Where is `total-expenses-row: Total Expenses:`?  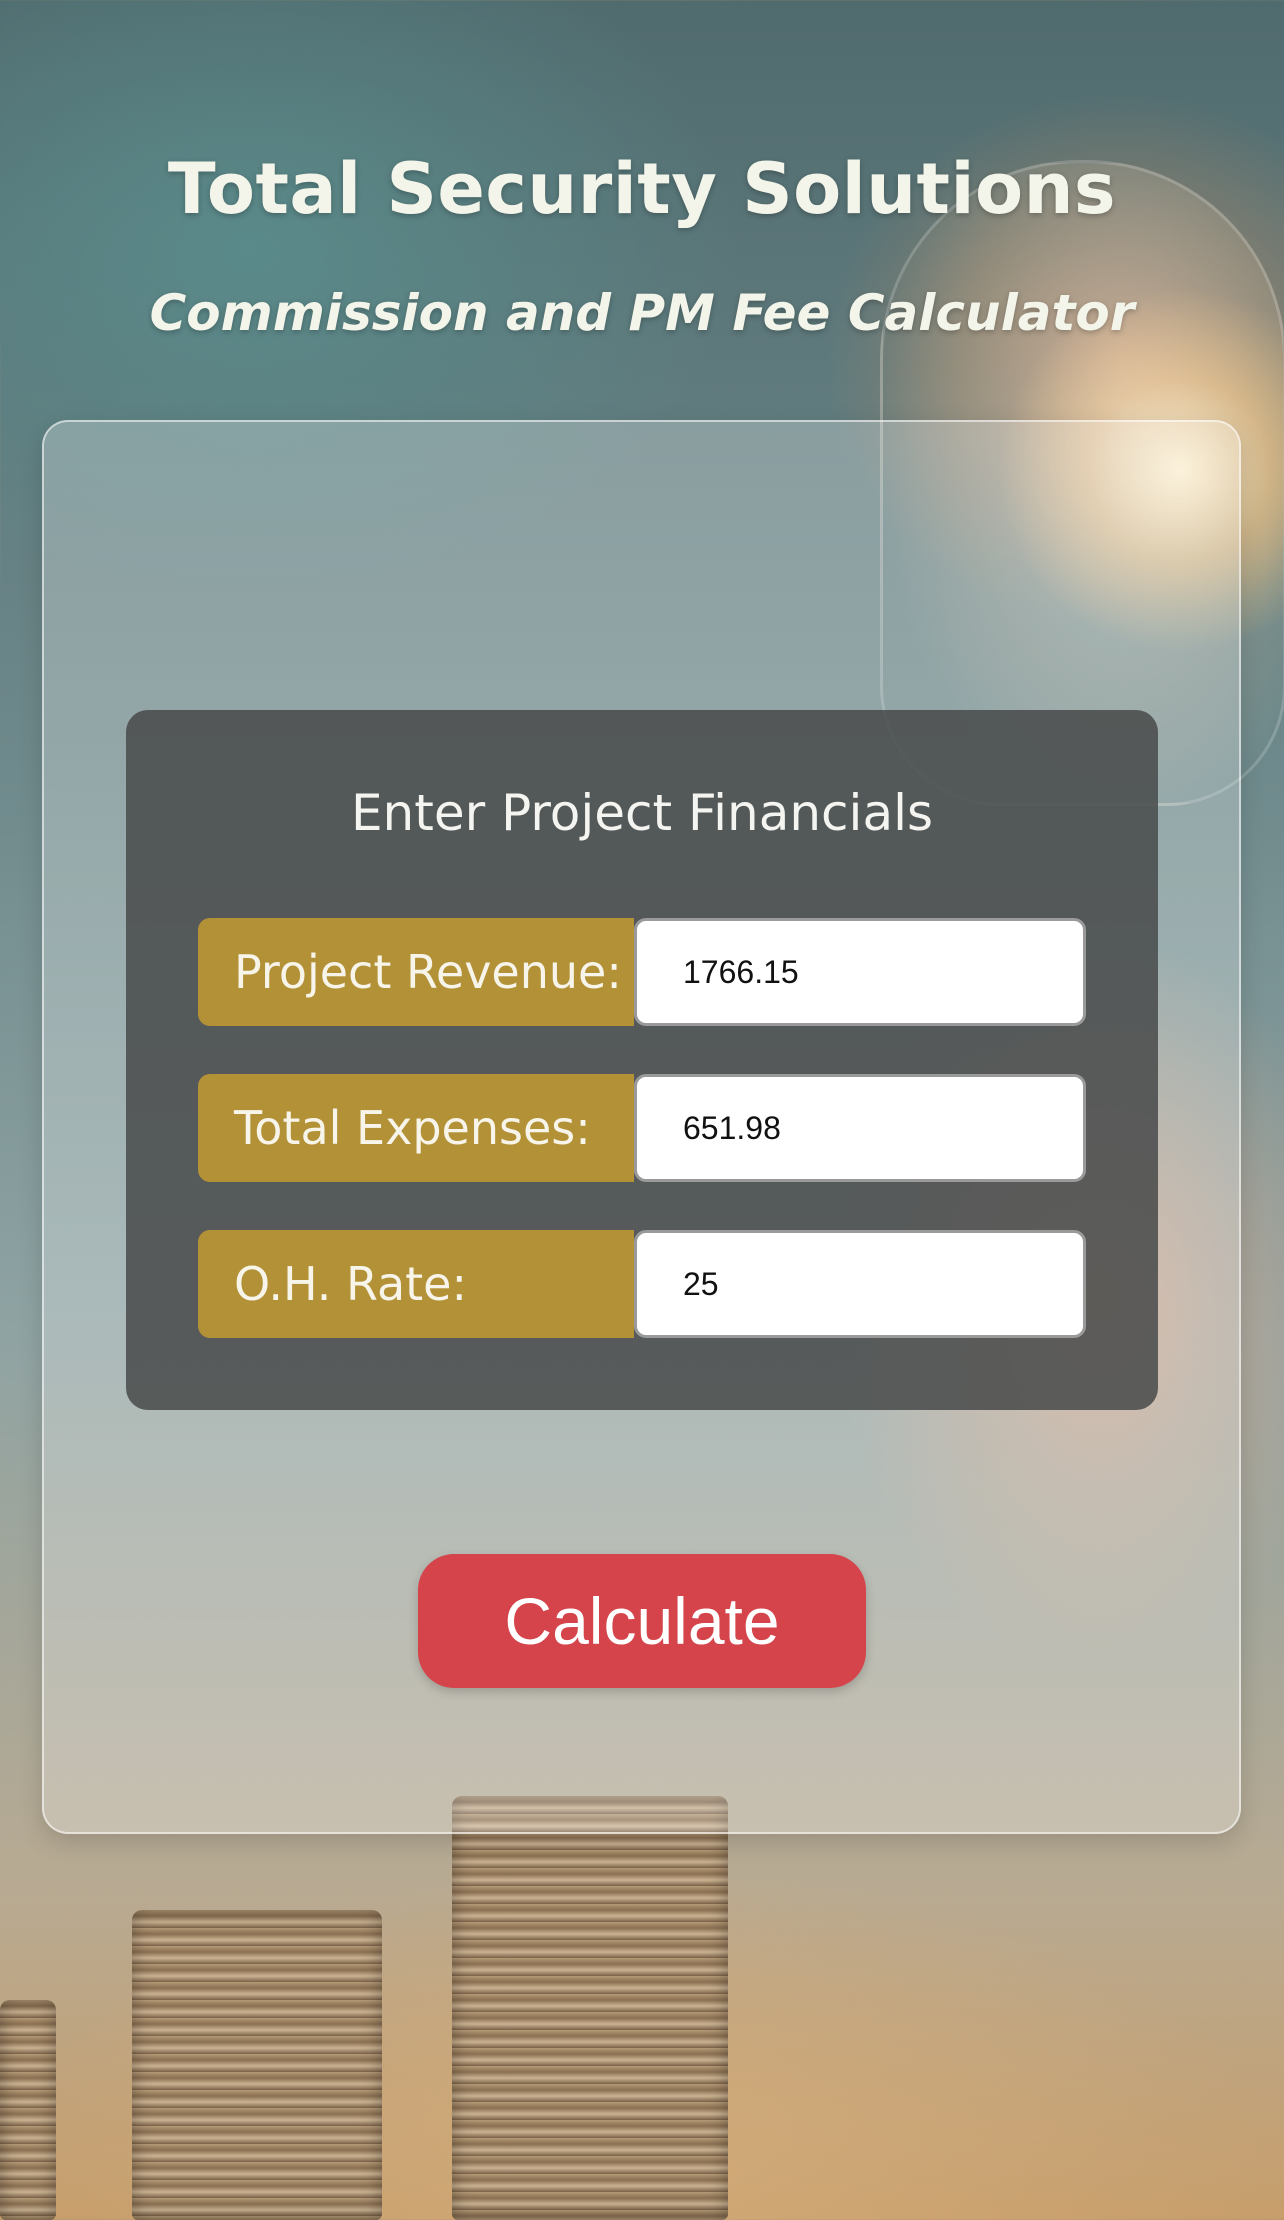 total-expenses-row: Total Expenses: is located at coordinates (642, 1128).